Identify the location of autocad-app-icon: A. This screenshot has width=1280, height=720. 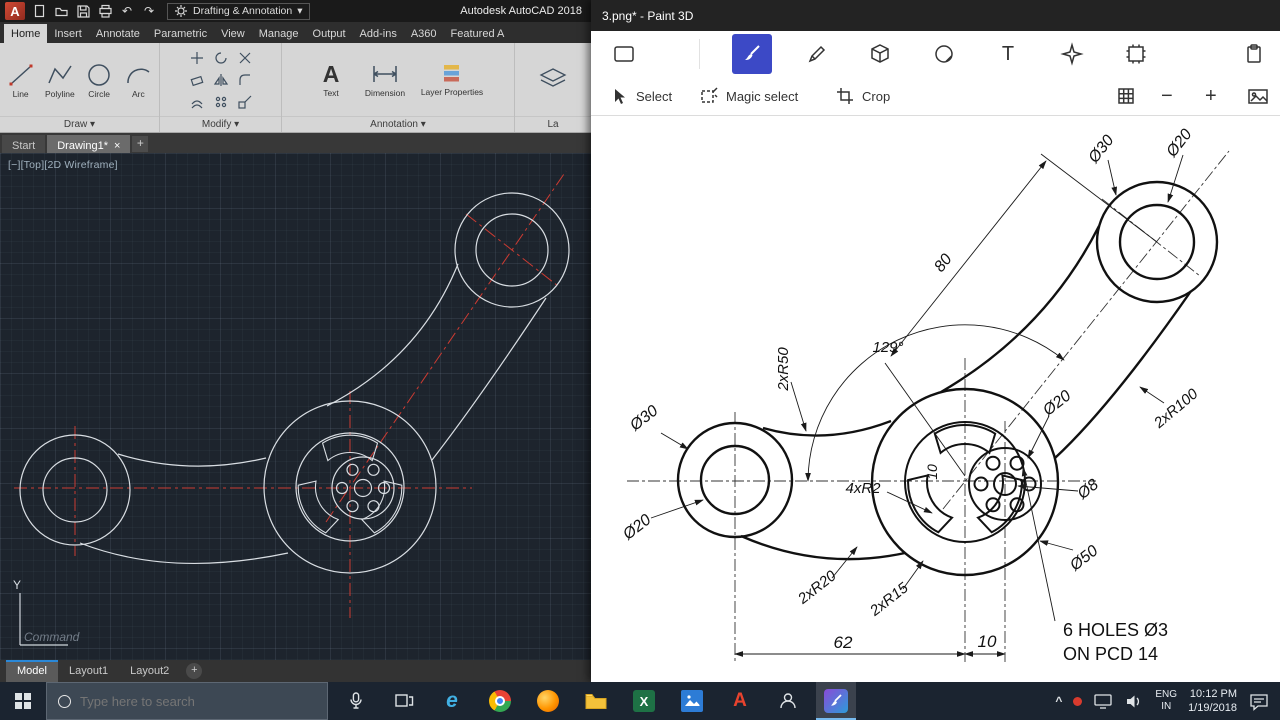
(15, 11).